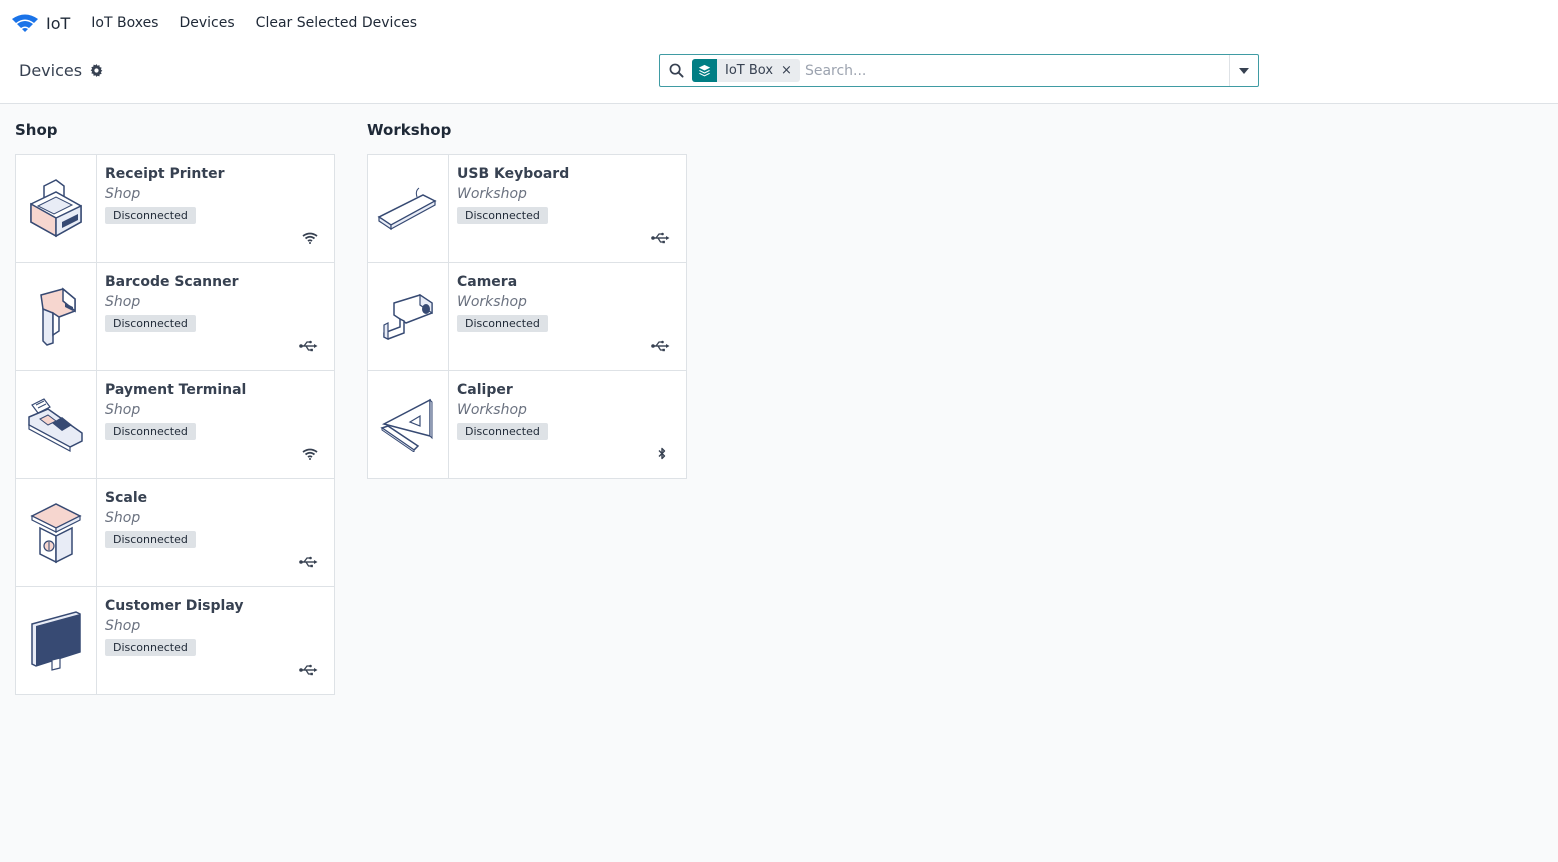 The image size is (1558, 862). Describe the element at coordinates (174, 606) in the screenshot. I see `device-name: Customer Display` at that location.